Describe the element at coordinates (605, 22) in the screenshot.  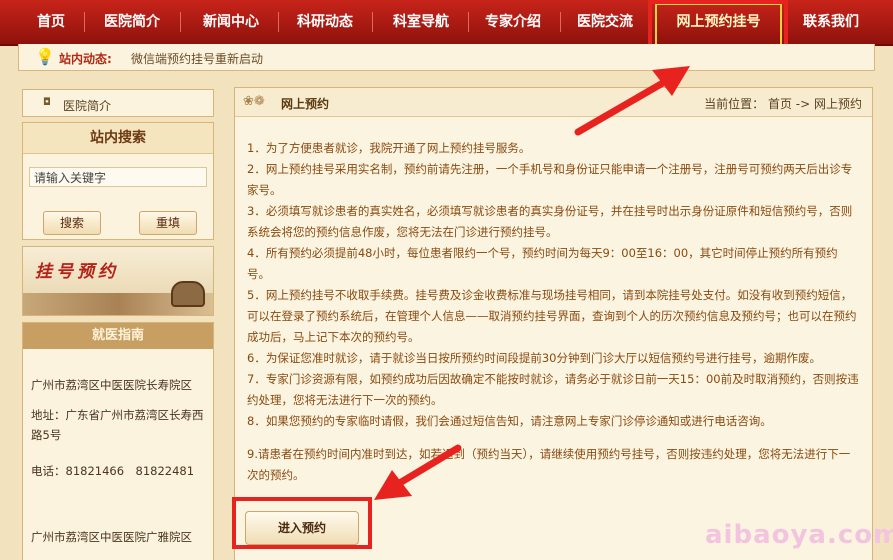
I see `nav-exchange: 医院交流` at that location.